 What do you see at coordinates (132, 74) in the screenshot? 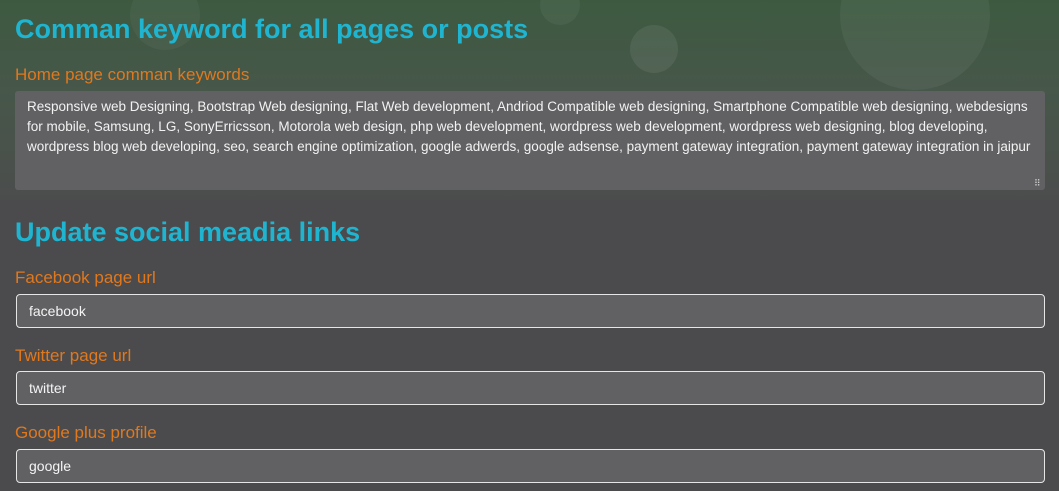
I see `home-keywords-label: Home page comman keywords` at bounding box center [132, 74].